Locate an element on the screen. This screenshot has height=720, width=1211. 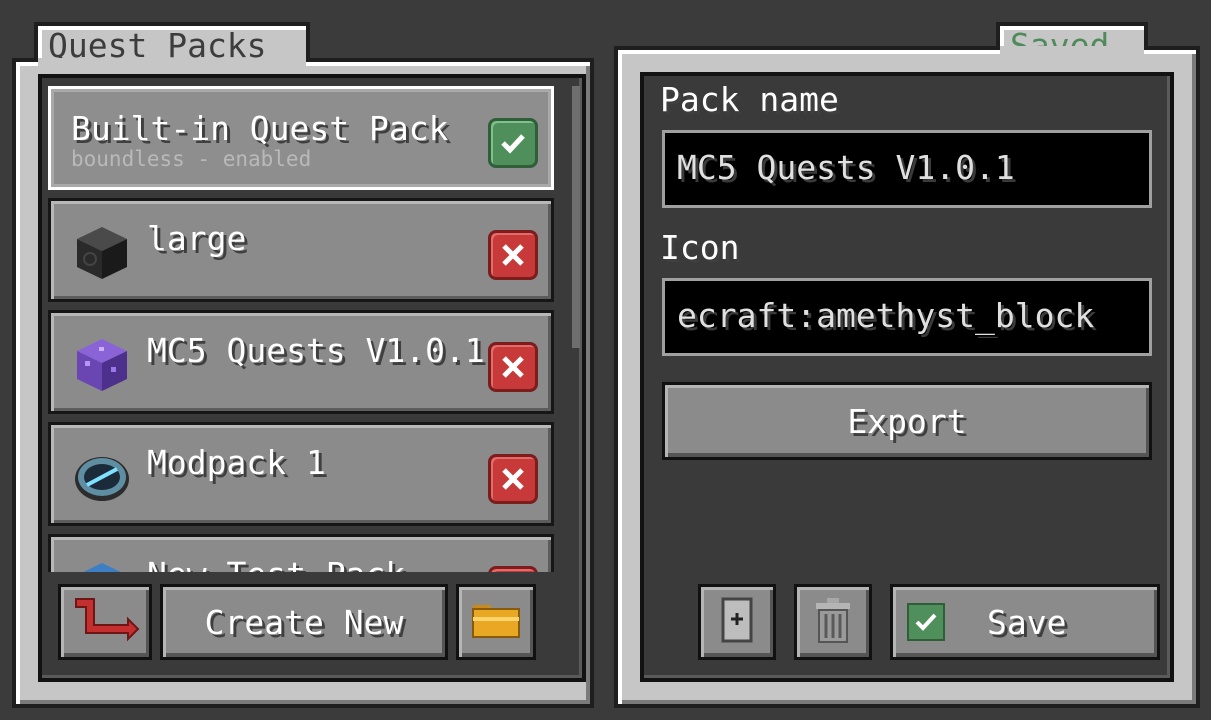
black-block-icon is located at coordinates (102, 252).